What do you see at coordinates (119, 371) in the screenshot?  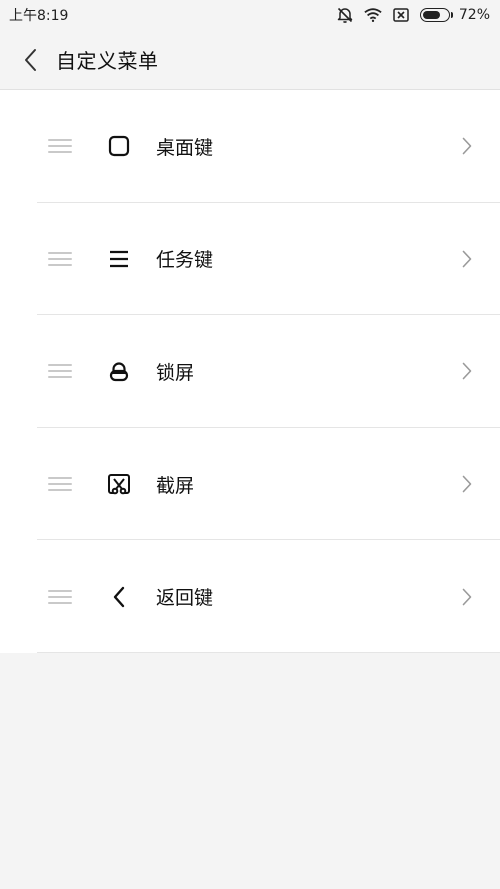 I see `lock-icon` at bounding box center [119, 371].